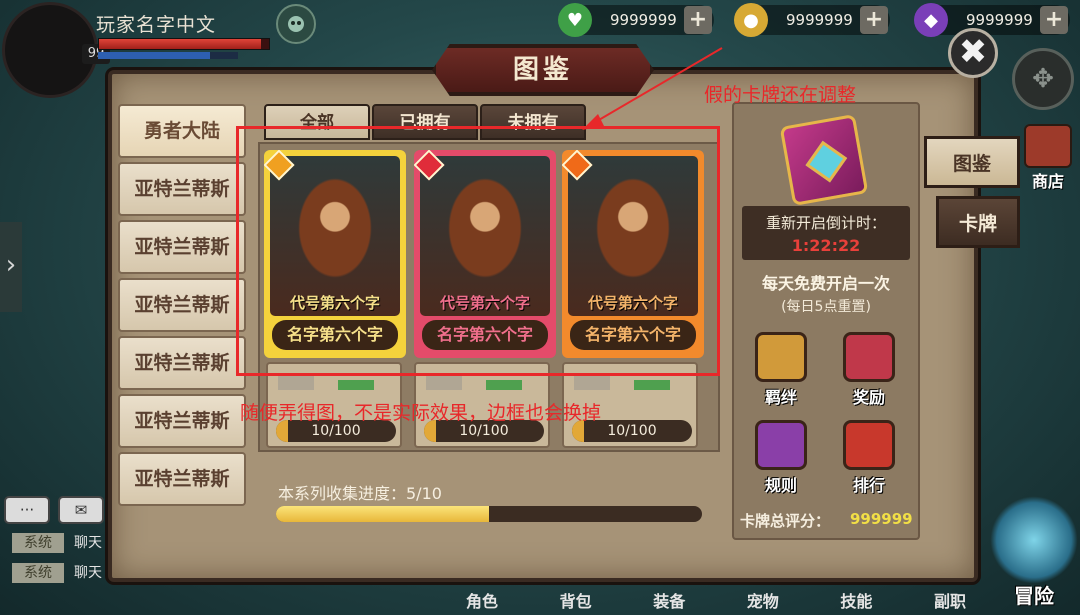 Image resolution: width=1080 pixels, height=615 pixels. I want to click on gold-coin-icon: ●, so click(751, 20).